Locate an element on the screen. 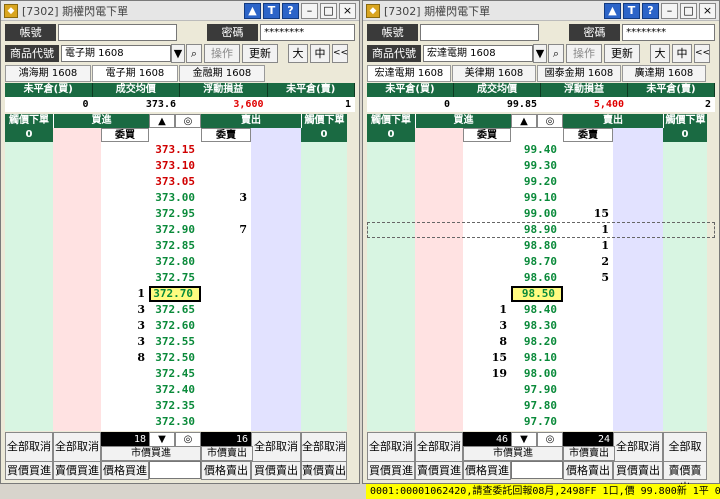  price-cell: 372.50 is located at coordinates (175, 358).